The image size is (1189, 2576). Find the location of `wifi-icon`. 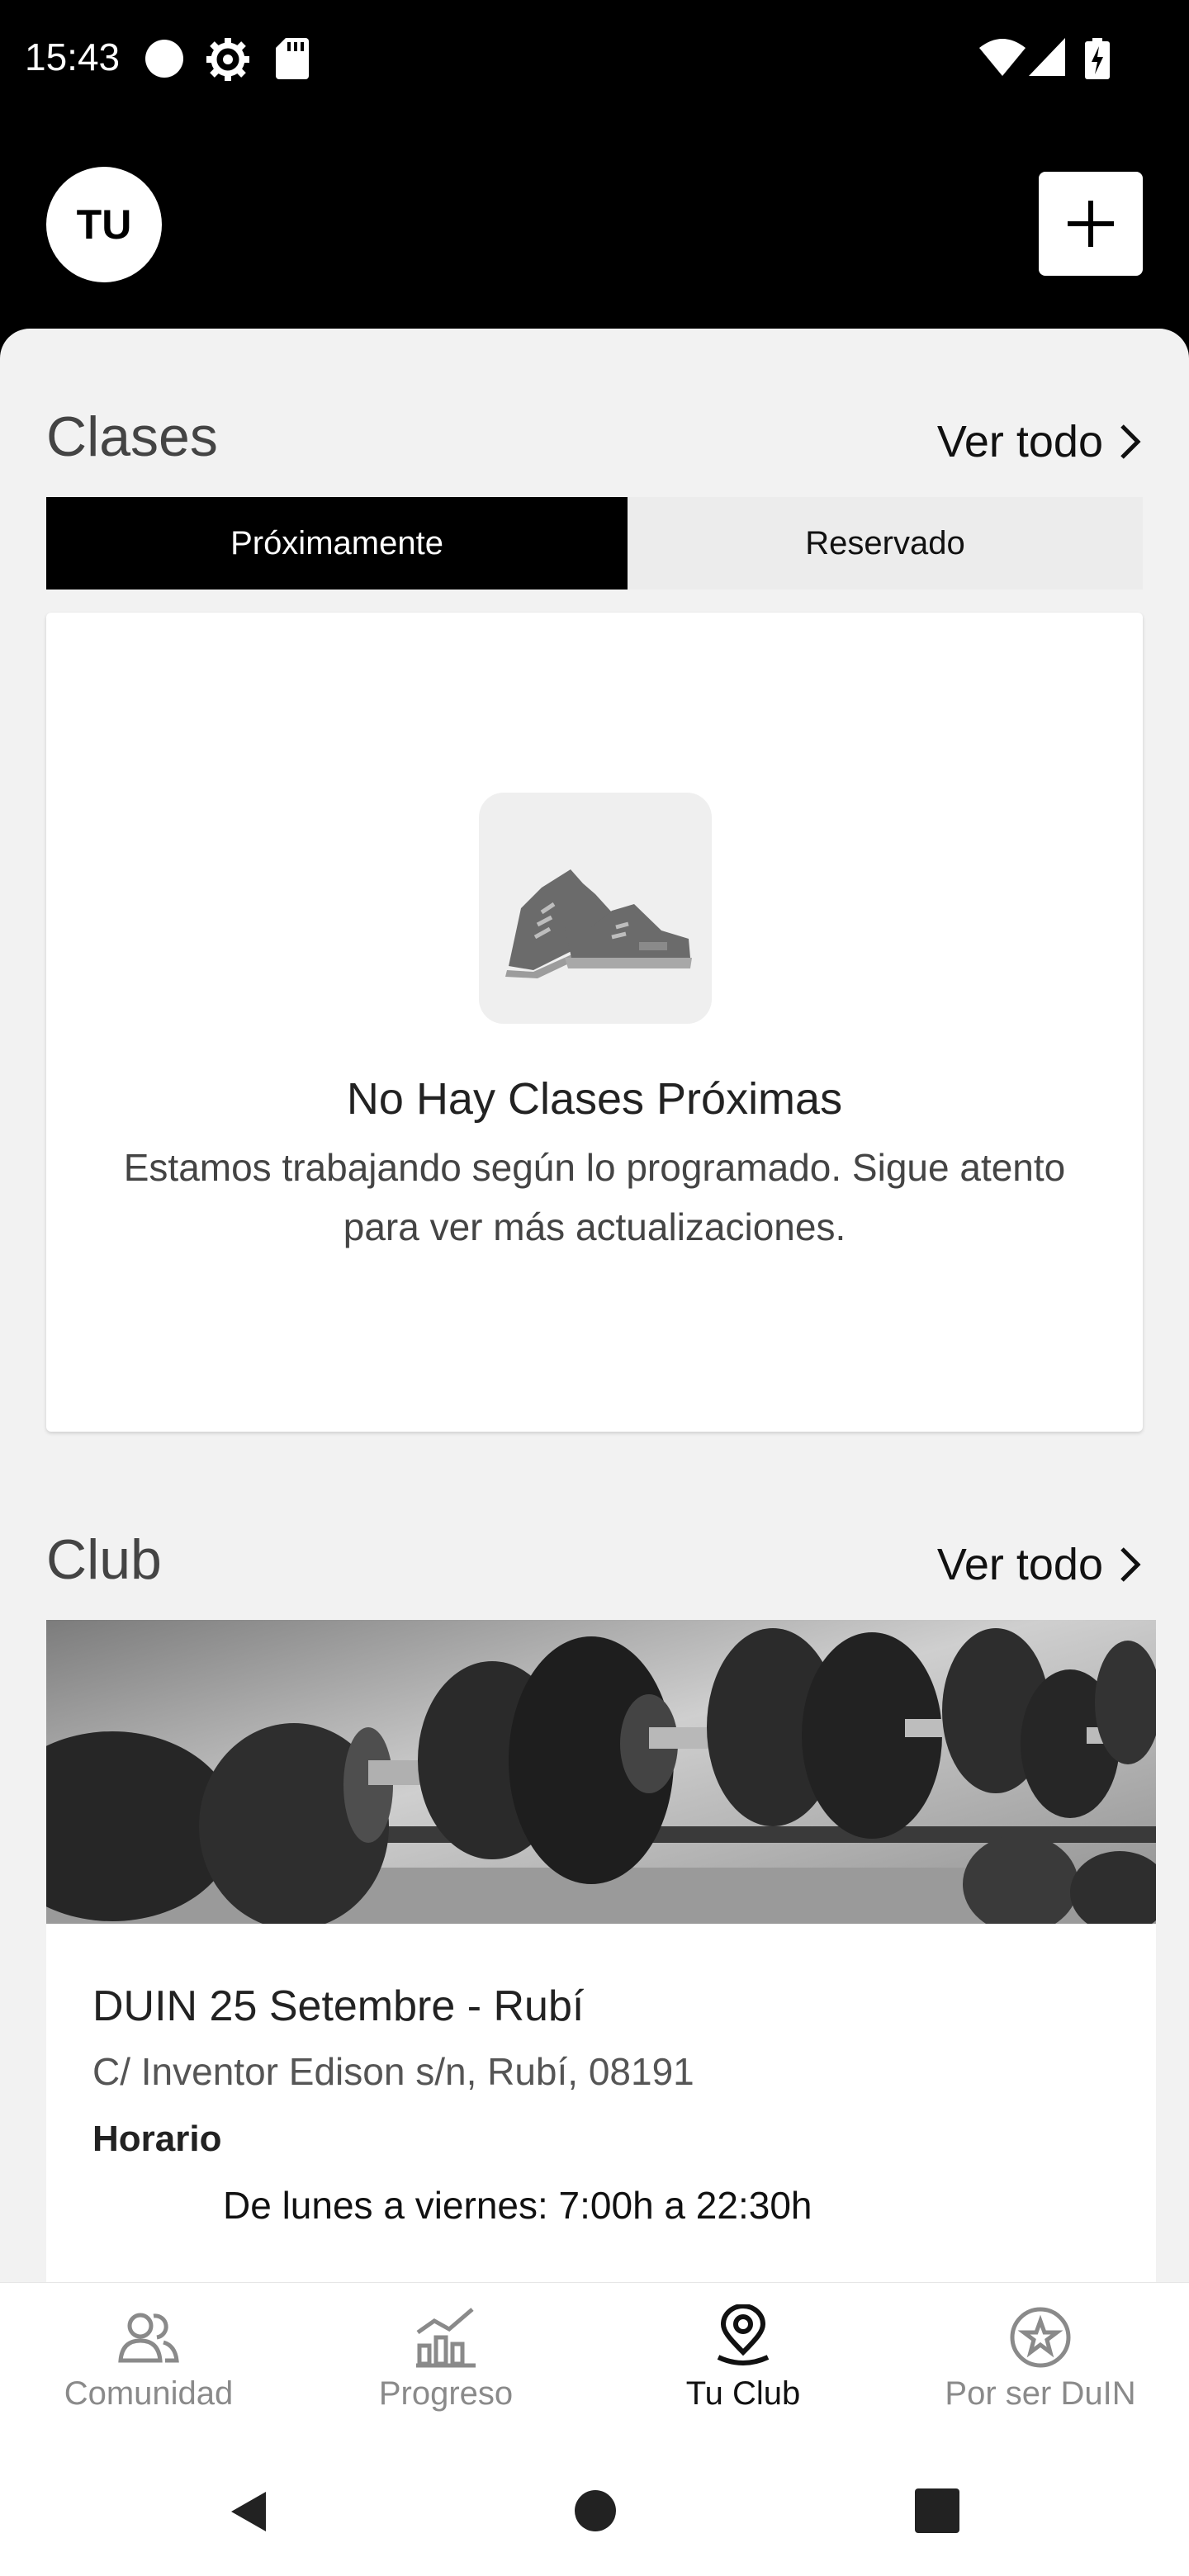

wifi-icon is located at coordinates (1002, 57).